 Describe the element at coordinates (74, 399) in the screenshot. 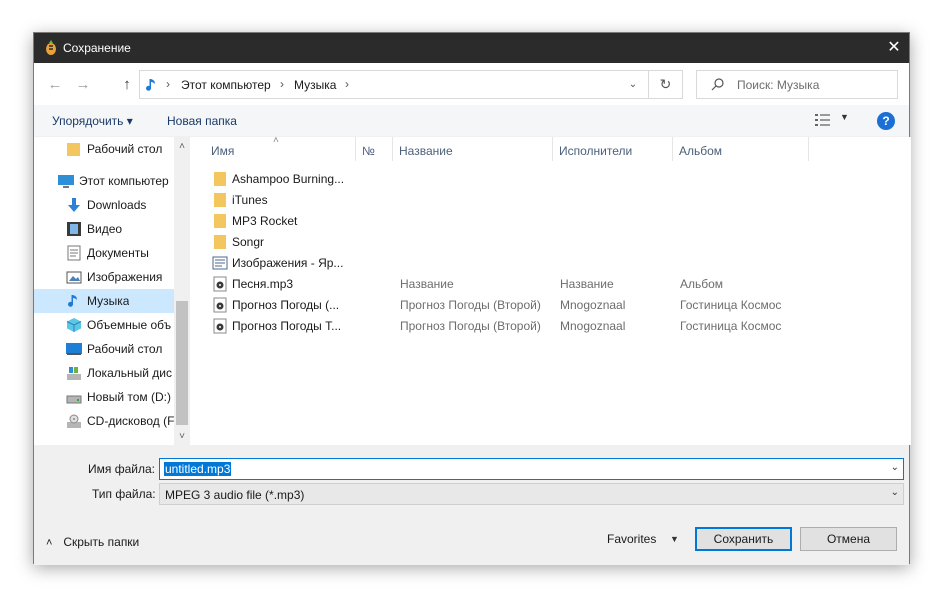

I see `drive-icon` at that location.